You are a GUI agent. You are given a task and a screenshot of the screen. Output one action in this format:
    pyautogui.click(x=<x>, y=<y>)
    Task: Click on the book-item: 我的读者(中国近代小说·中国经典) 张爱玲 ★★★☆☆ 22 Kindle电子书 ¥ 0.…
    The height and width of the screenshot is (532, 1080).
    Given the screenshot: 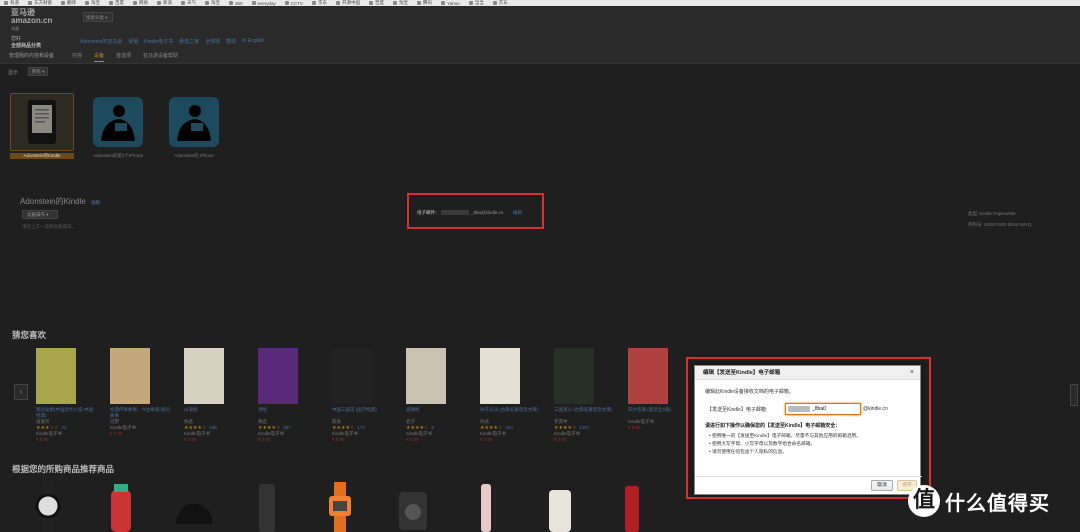 What is the action you would take?
    pyautogui.click(x=73, y=395)
    